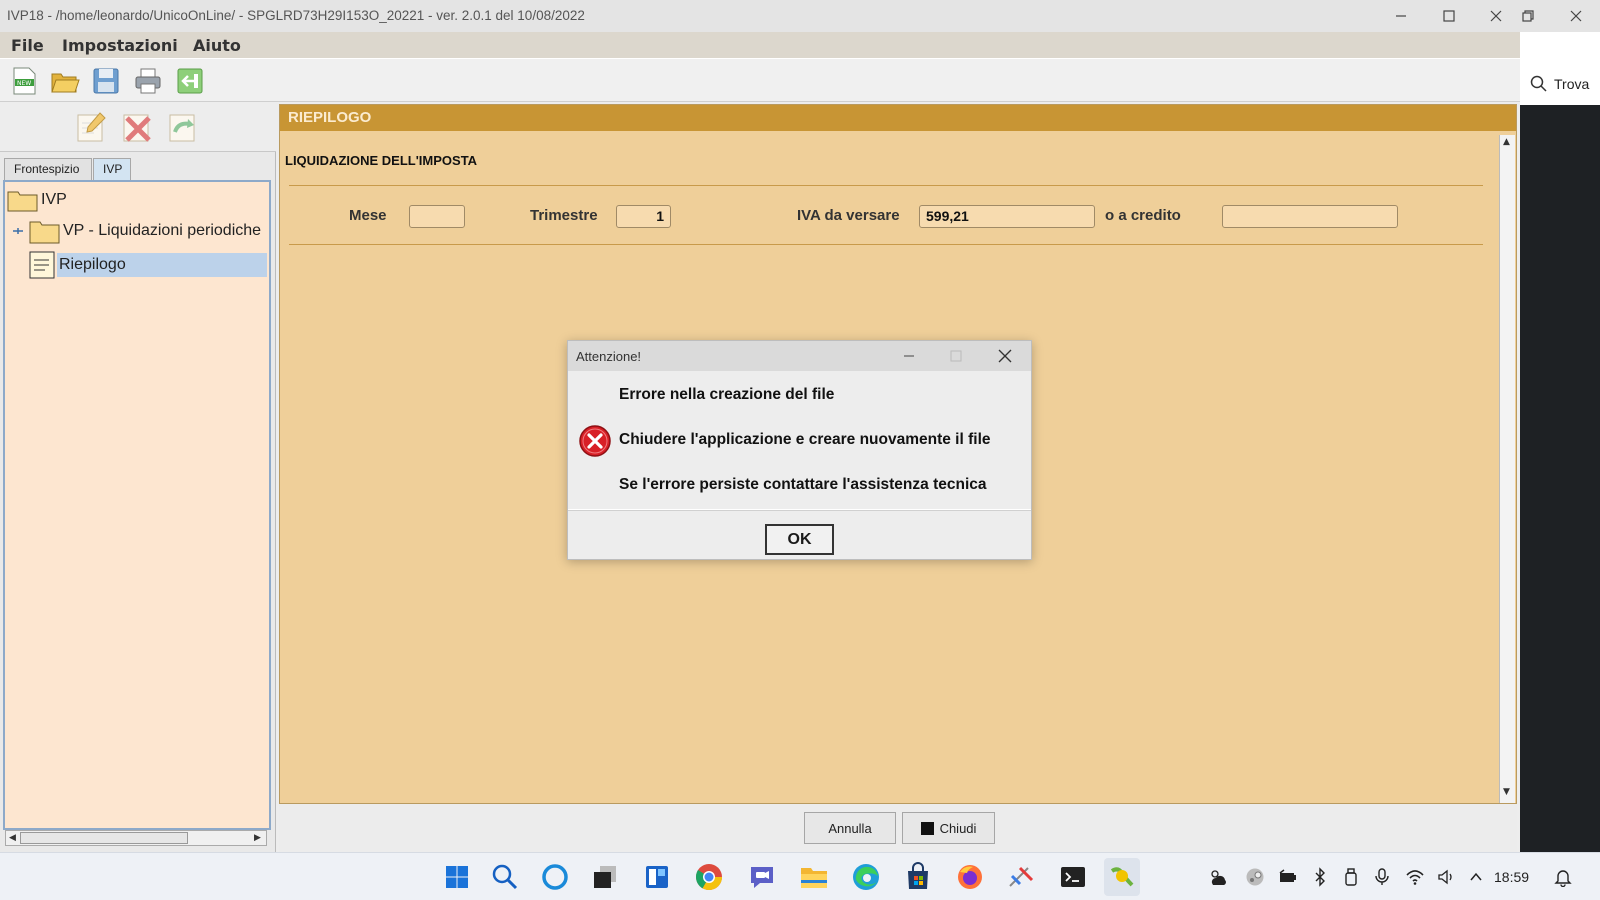 The height and width of the screenshot is (900, 1600). I want to click on volume-icon, so click(1445, 877).